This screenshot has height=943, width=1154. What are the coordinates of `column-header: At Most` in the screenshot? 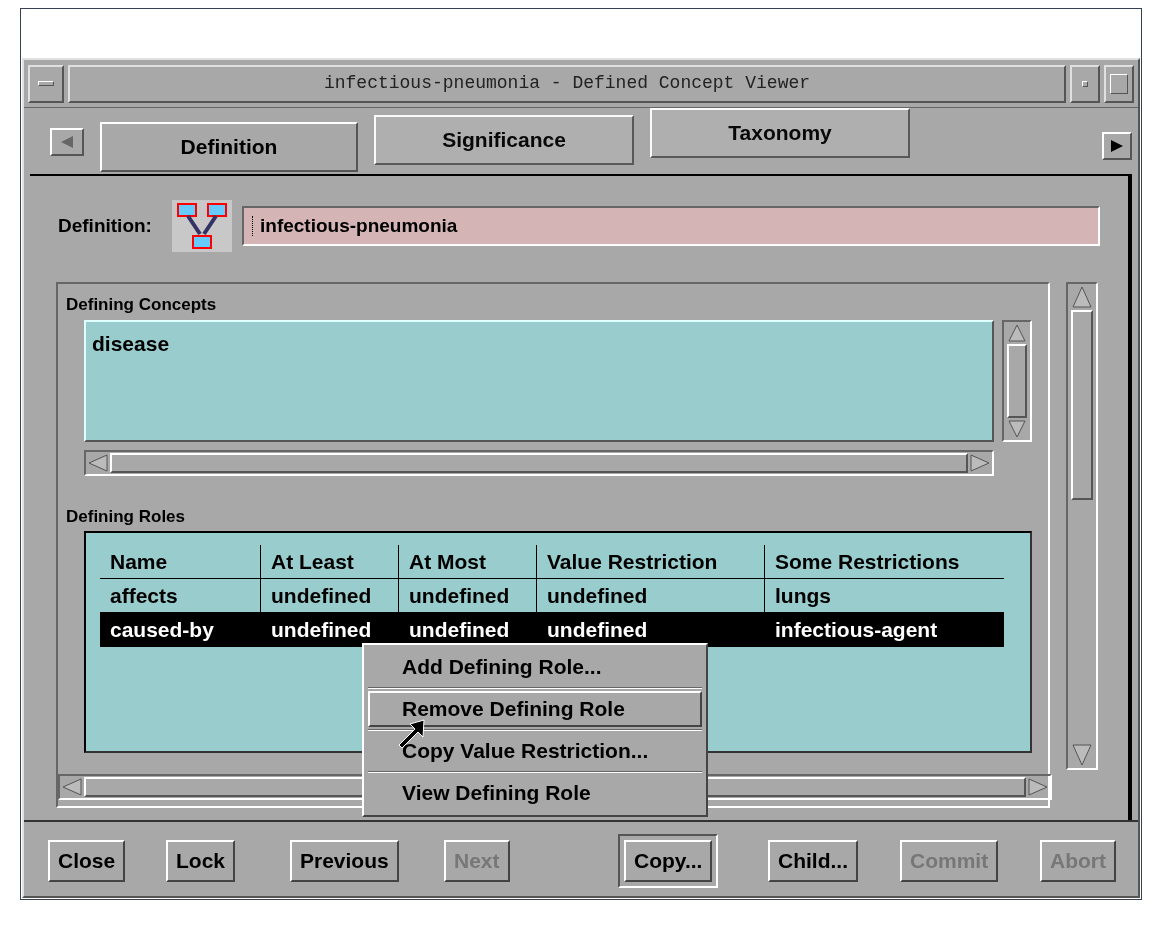 It's located at (467, 561).